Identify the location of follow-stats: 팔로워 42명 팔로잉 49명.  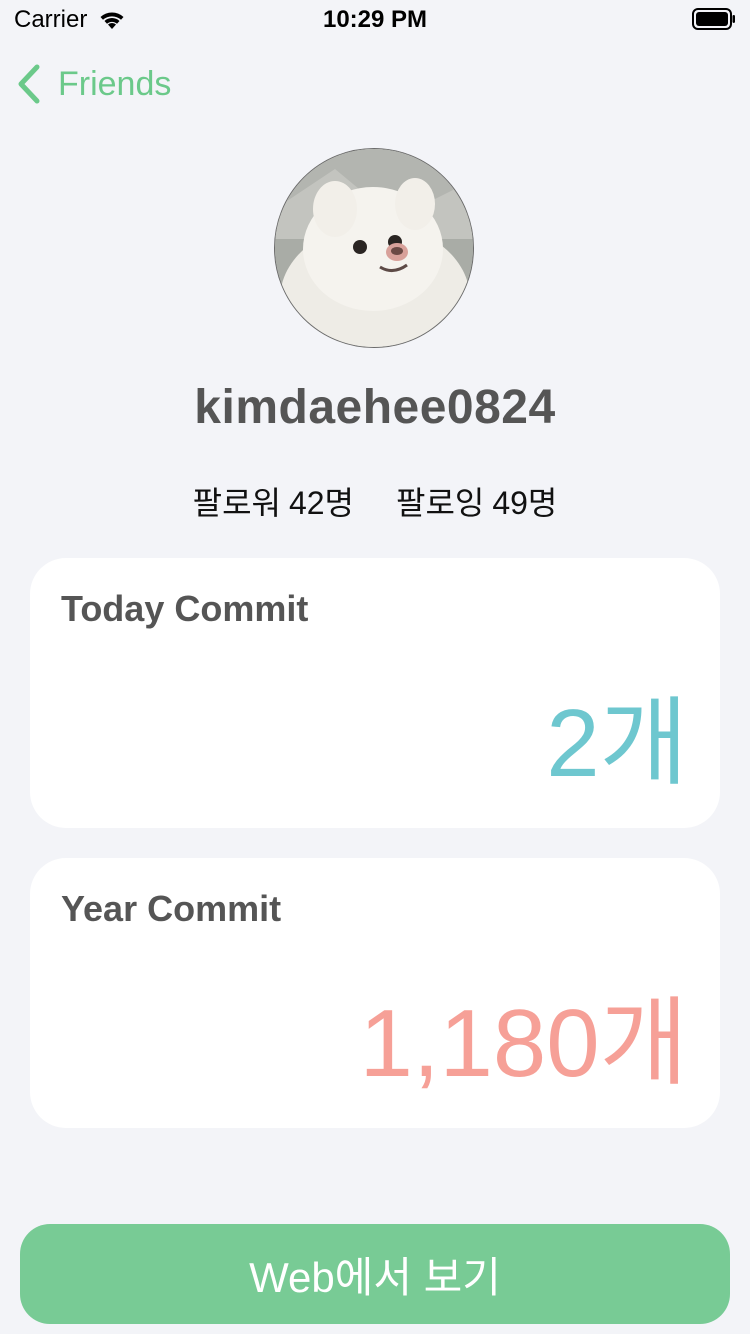
(375, 501).